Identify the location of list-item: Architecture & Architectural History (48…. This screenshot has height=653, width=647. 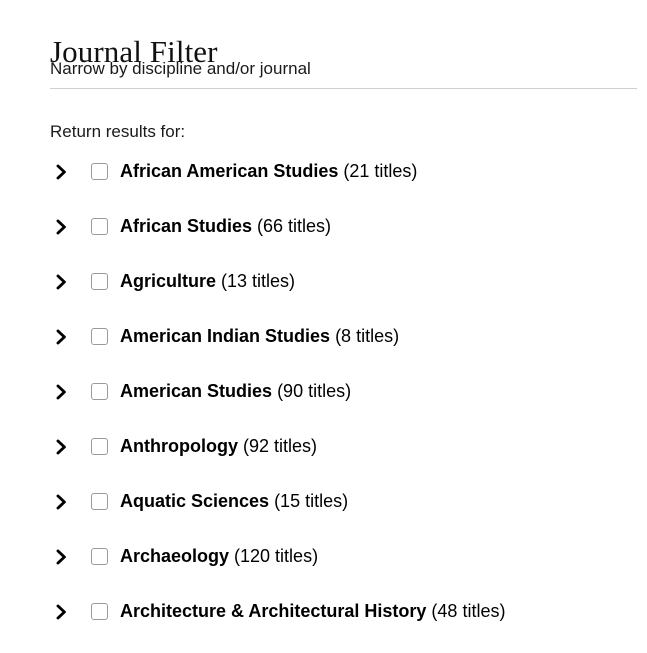
(323, 625).